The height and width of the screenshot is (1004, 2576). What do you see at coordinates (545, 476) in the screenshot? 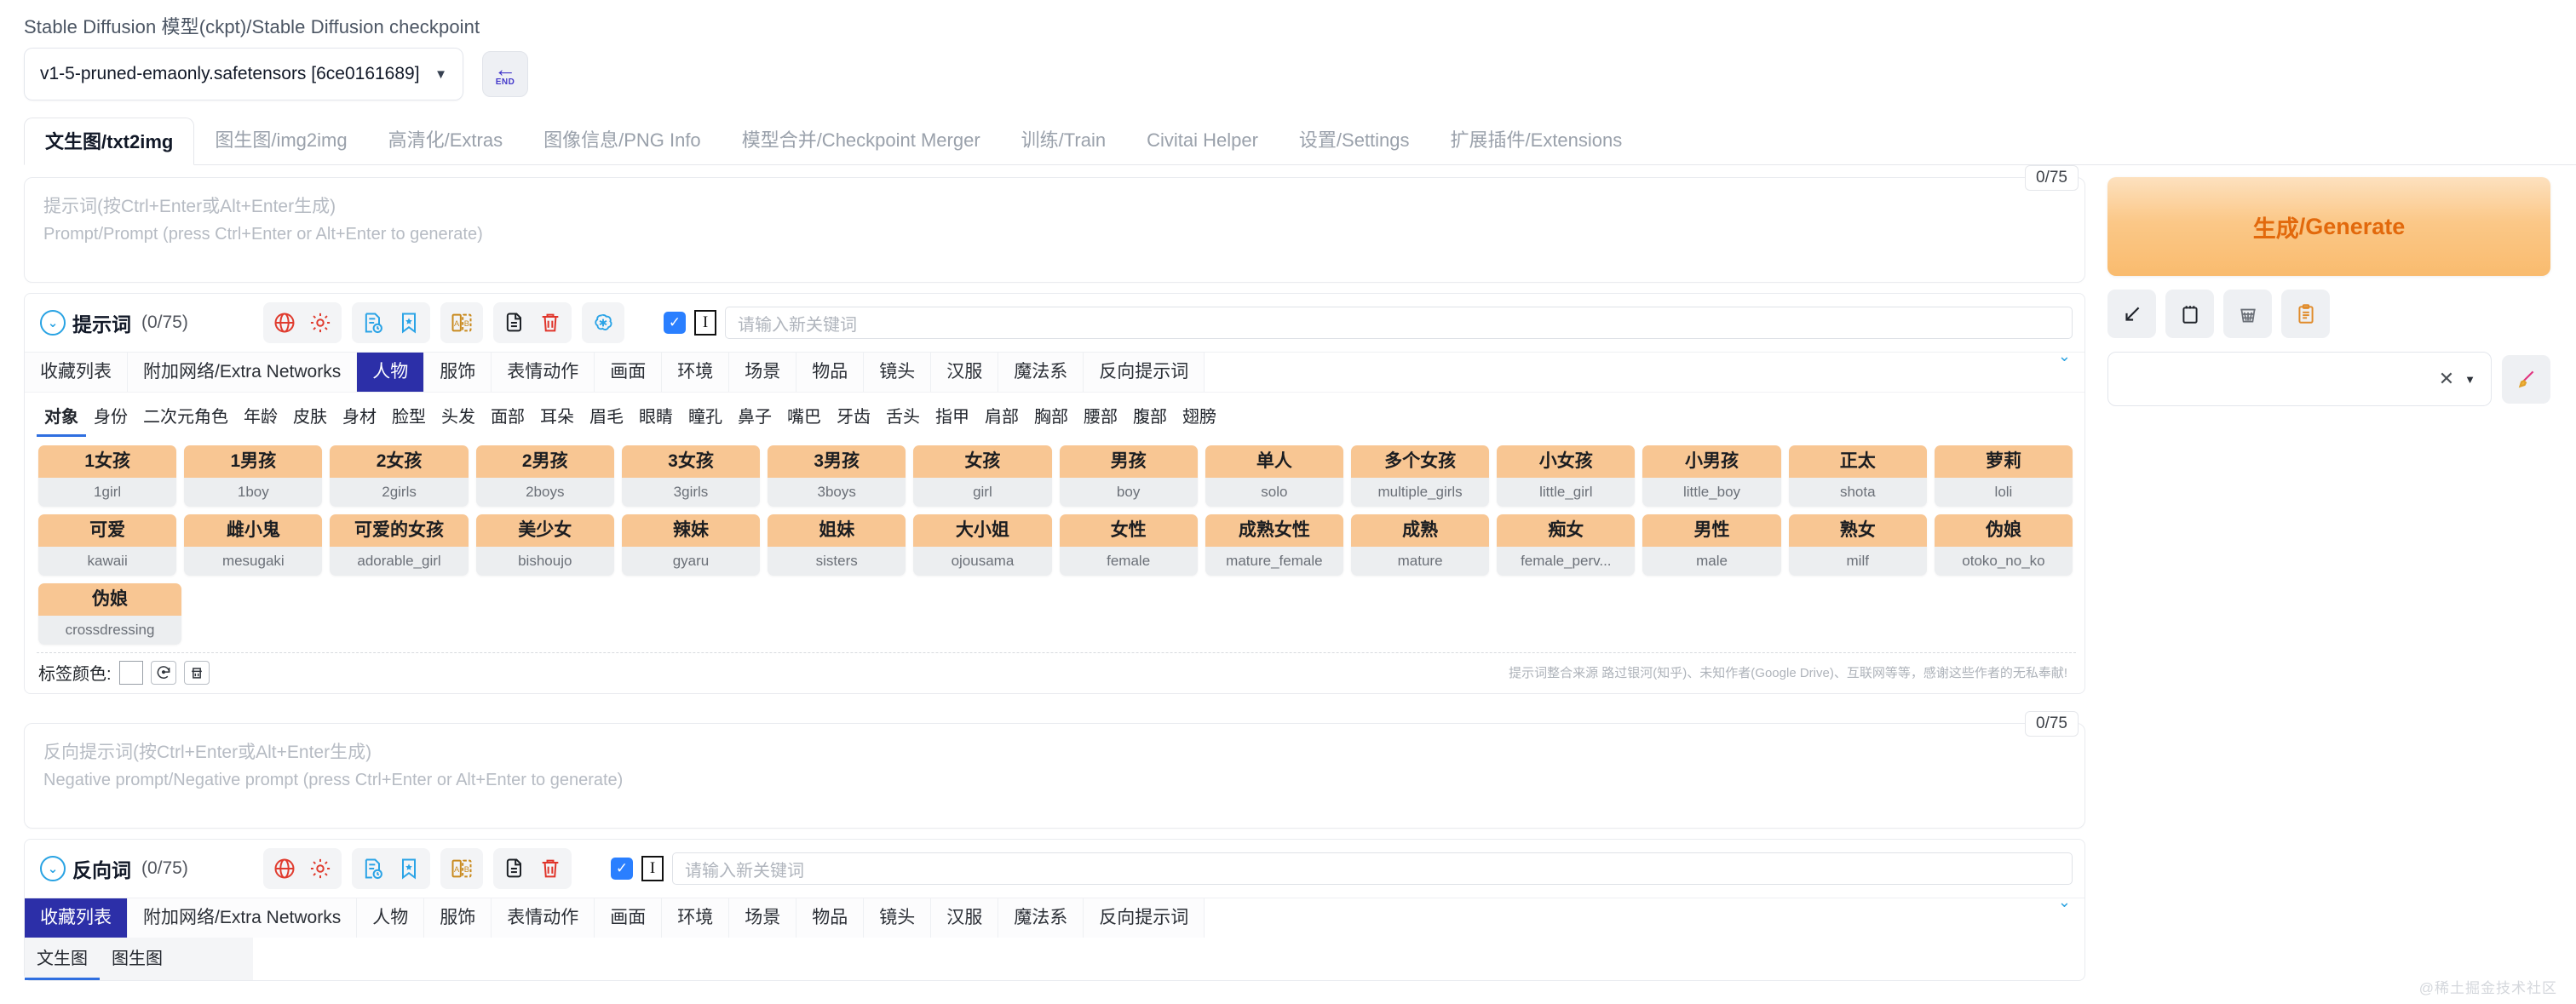
I see `tag-card: 2男孩 2boys` at bounding box center [545, 476].